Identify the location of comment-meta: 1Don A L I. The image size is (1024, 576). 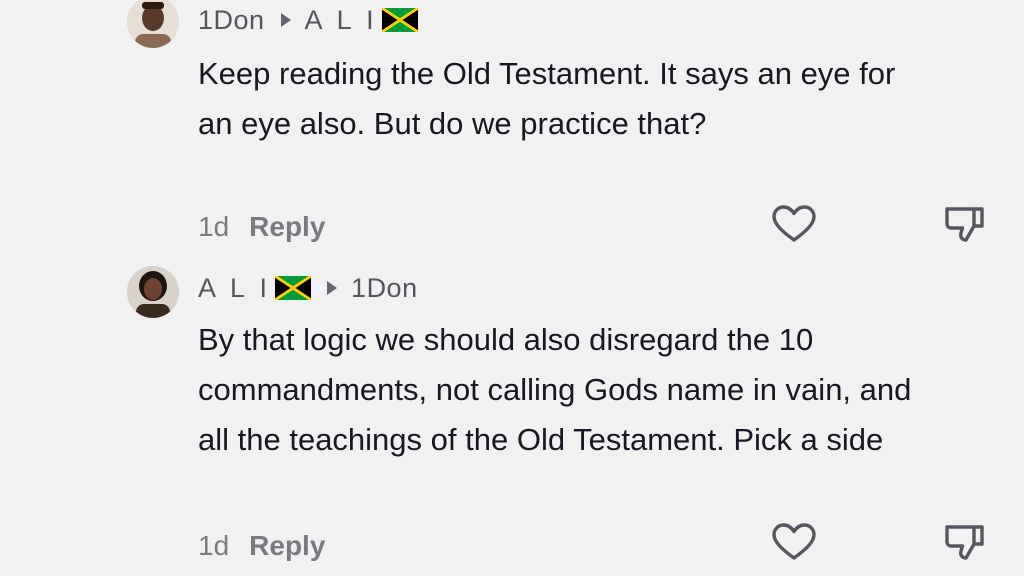
(308, 20).